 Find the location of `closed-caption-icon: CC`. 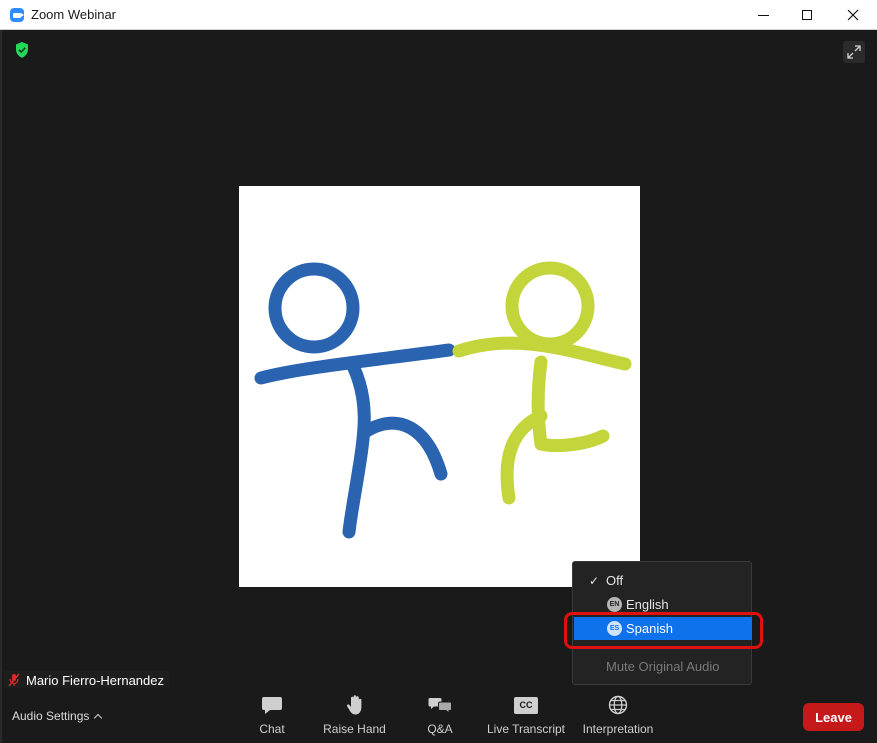

closed-caption-icon: CC is located at coordinates (526, 705).